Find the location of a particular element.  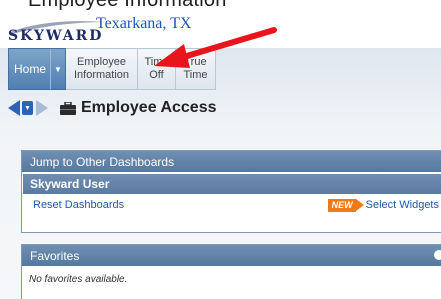

home-tab: Home ▼ is located at coordinates (37, 69).